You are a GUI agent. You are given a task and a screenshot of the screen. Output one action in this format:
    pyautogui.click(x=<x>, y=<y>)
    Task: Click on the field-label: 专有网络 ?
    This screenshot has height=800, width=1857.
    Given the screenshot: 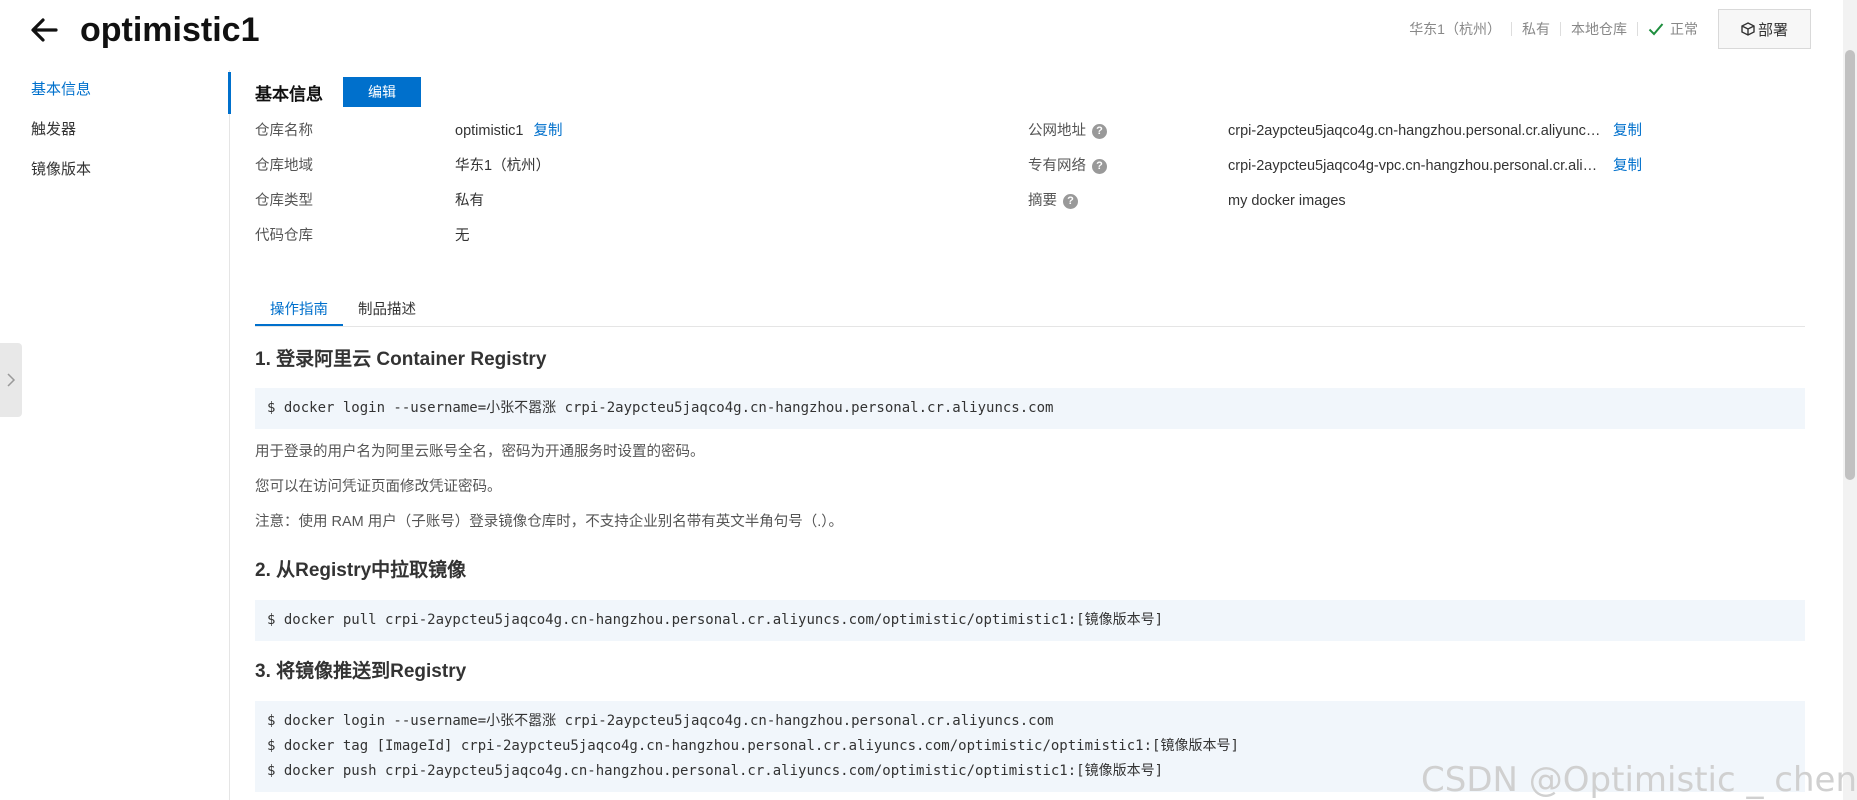 What is the action you would take?
    pyautogui.click(x=1128, y=166)
    